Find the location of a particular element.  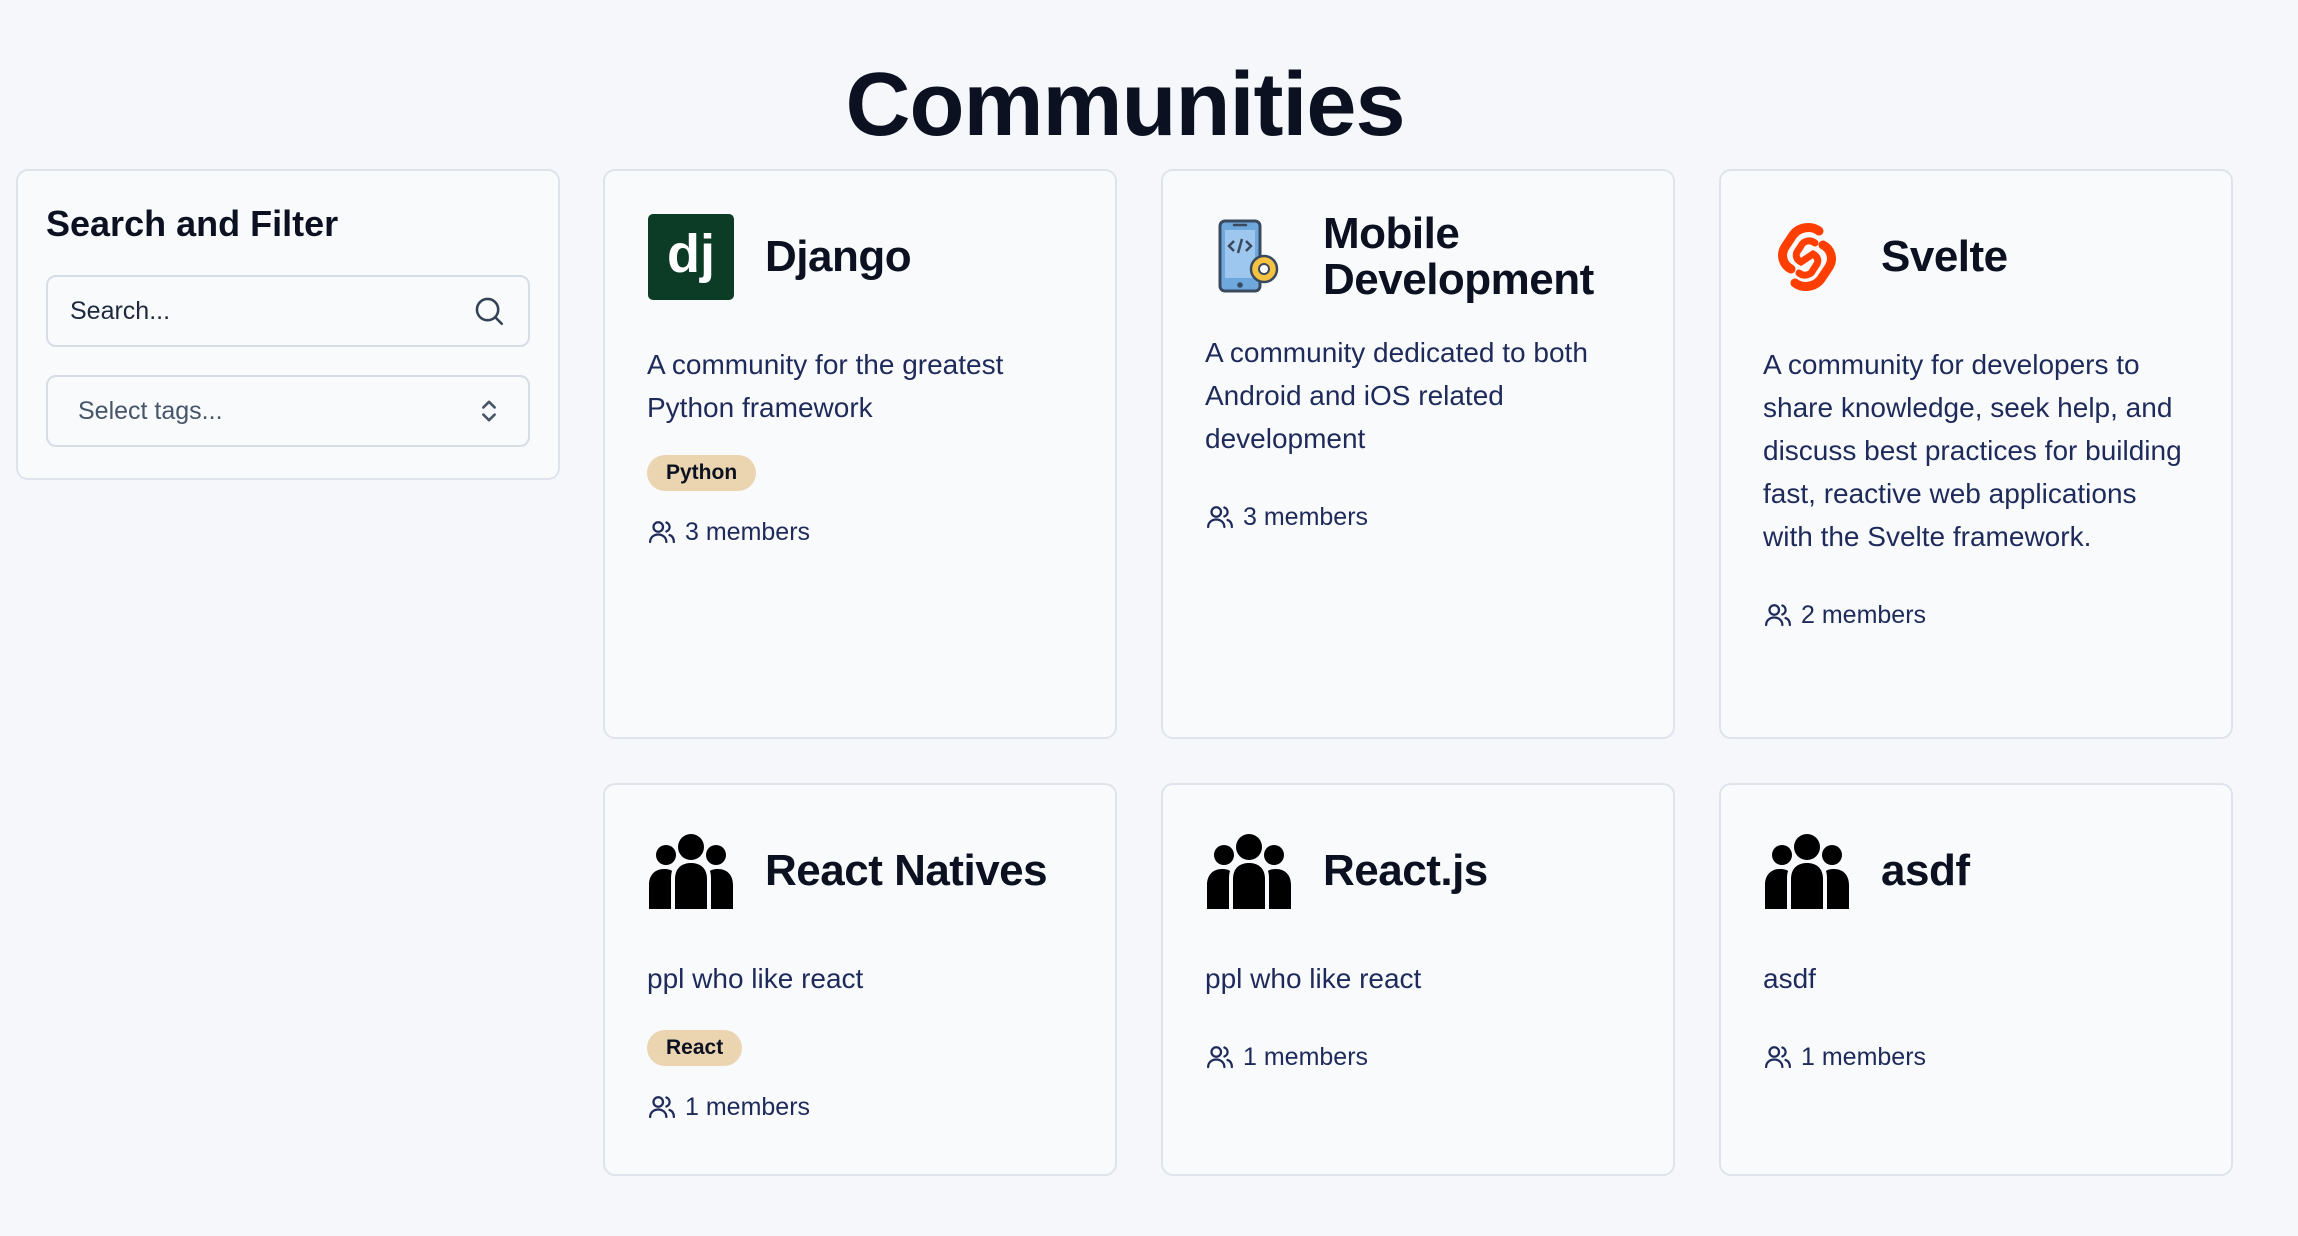

community-card-react-js: React.js ppl who like react 1 members is located at coordinates (1418, 979).